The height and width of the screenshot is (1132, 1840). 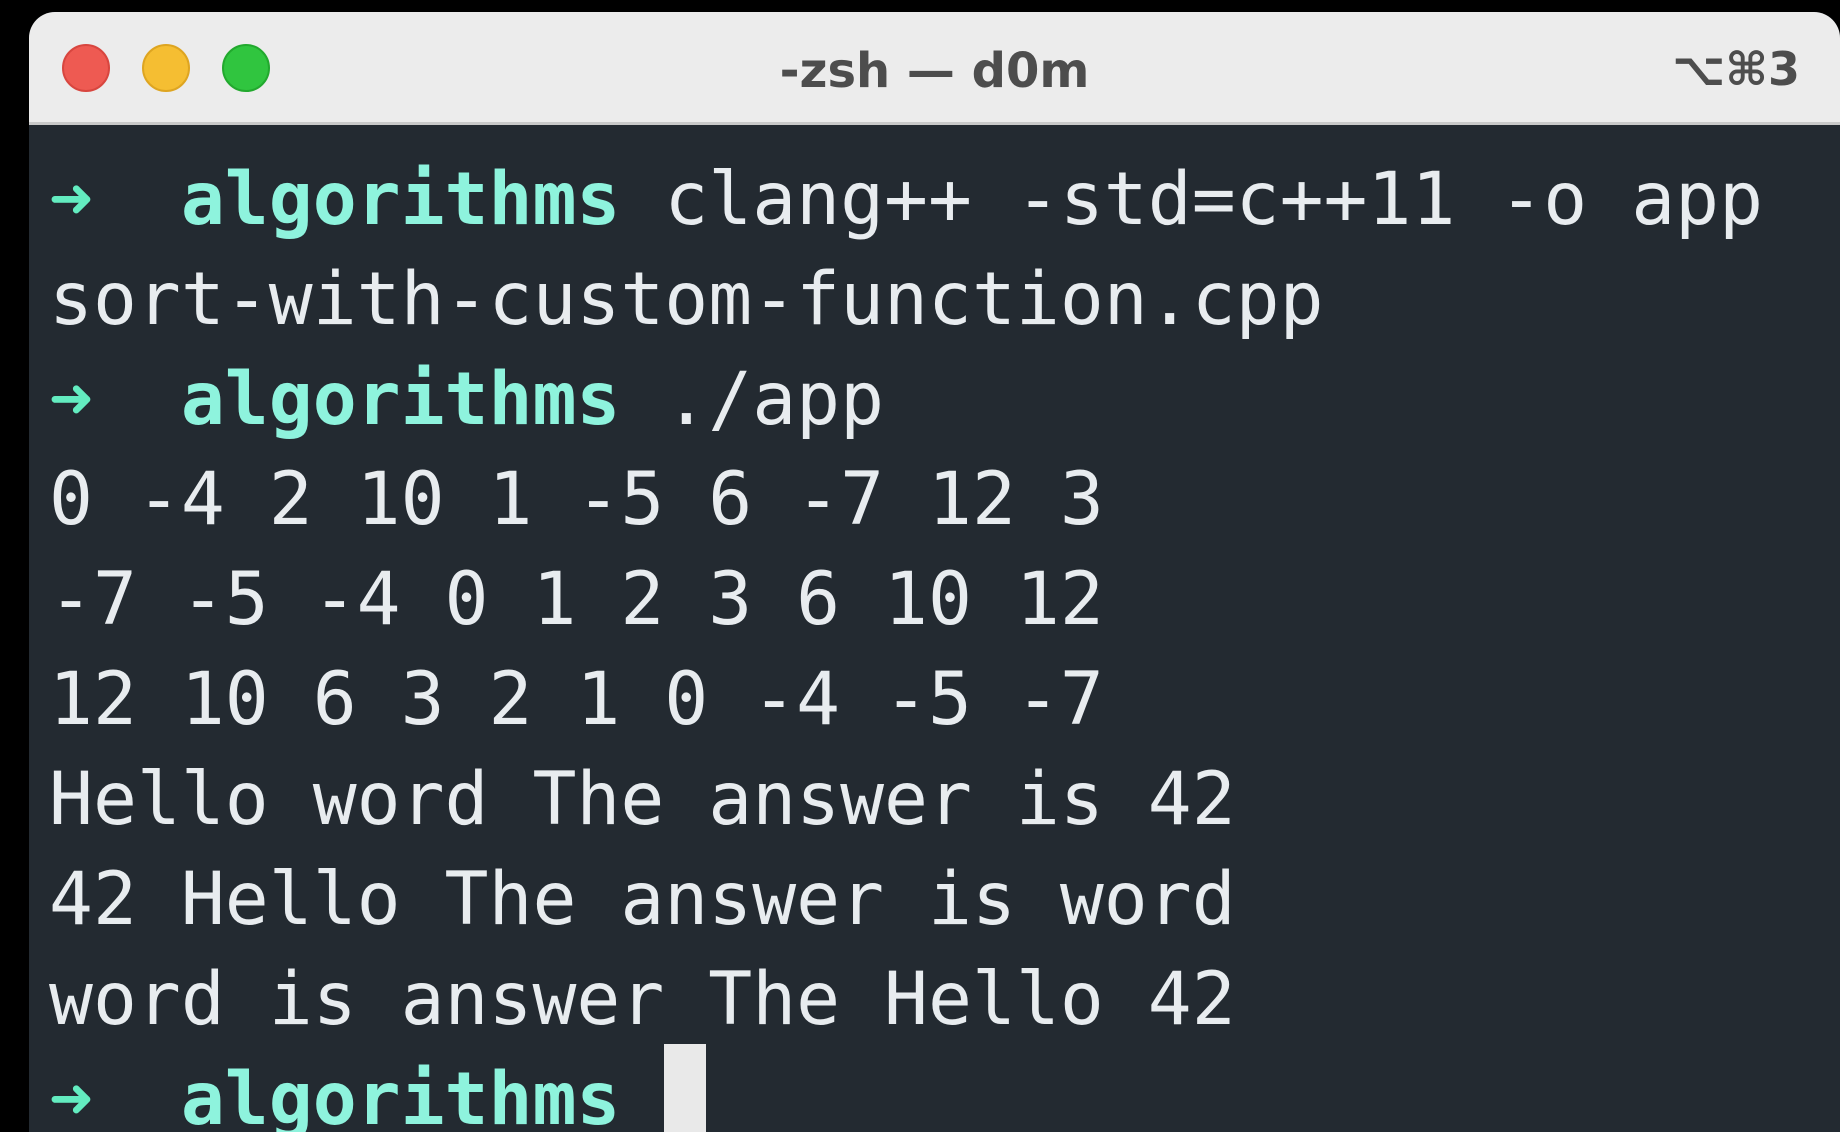 What do you see at coordinates (774, 399) in the screenshot?
I see `prompt-command: ./app` at bounding box center [774, 399].